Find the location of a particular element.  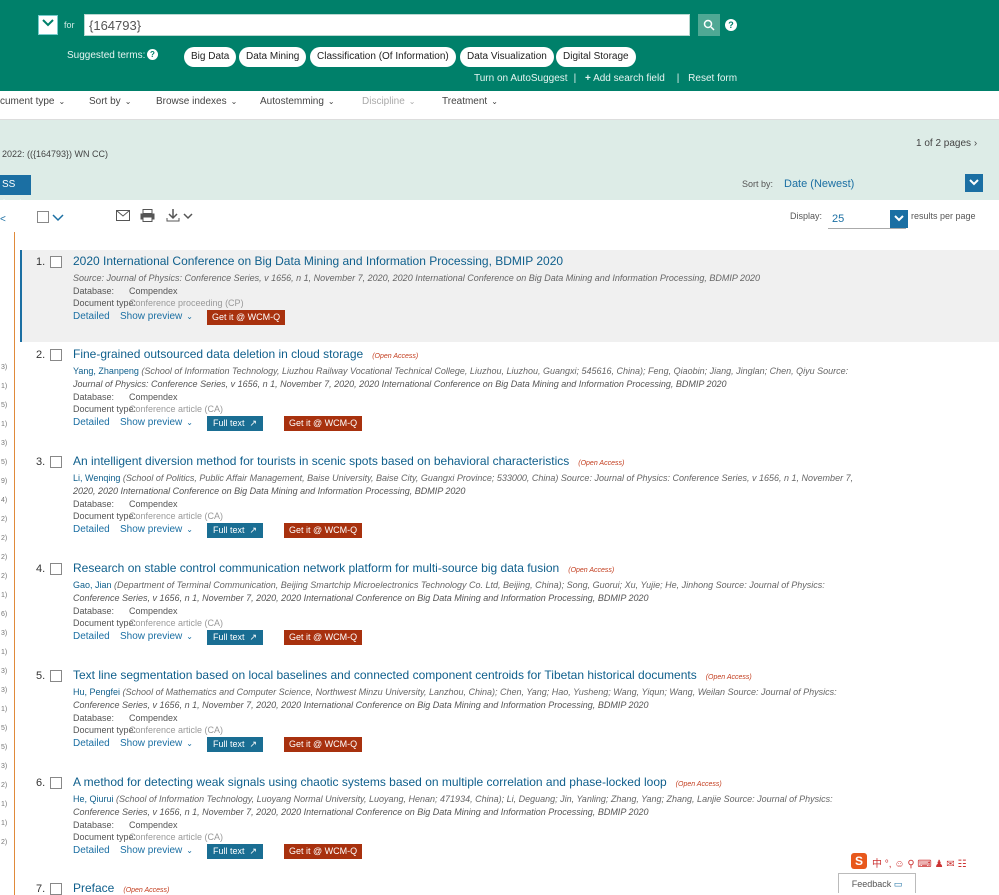

sort-dropdown is located at coordinates (974, 183).